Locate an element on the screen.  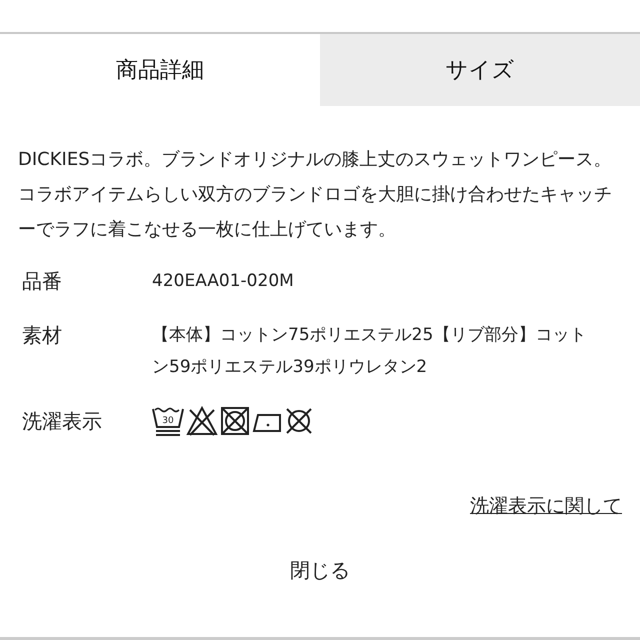
spec-label: 洗濯表示 is located at coordinates (62, 421).